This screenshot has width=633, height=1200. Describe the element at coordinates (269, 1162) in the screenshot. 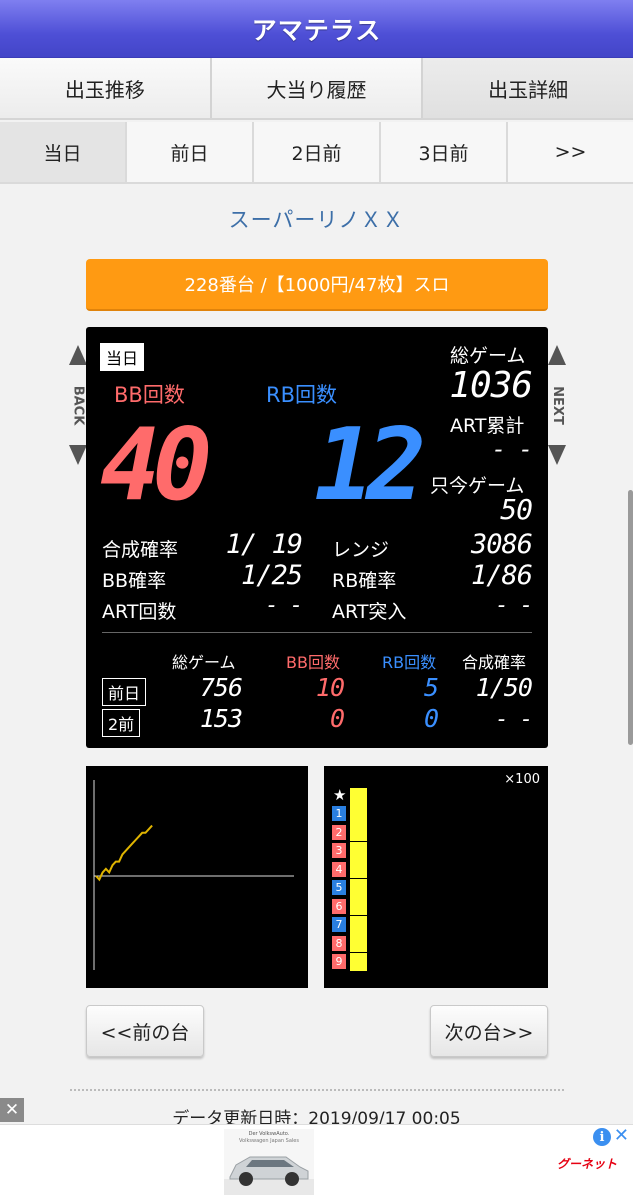

I see `ad-car-image: Der VolkswAuto. Volkswagen Japan Sales` at that location.